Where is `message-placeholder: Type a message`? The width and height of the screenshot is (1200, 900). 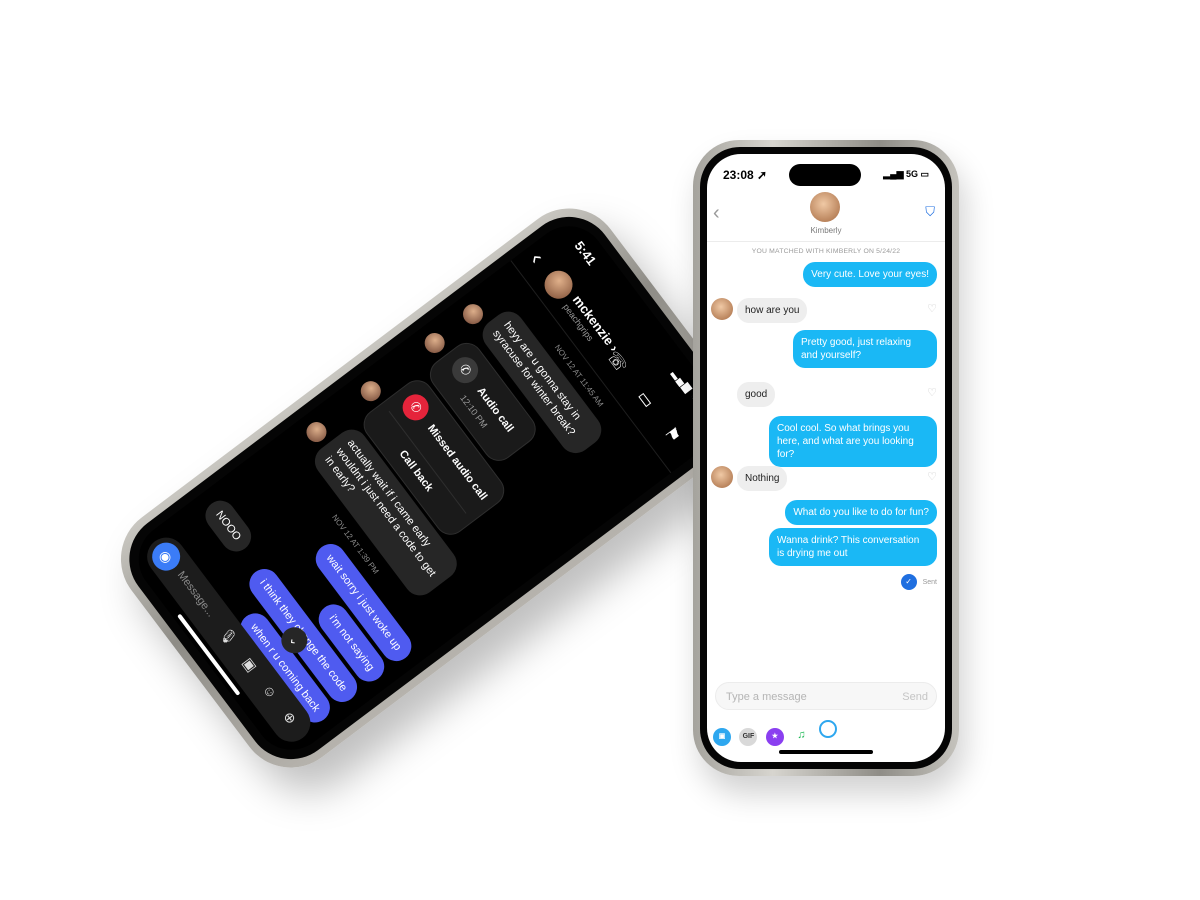
message-placeholder: Type a message is located at coordinates (766, 697).